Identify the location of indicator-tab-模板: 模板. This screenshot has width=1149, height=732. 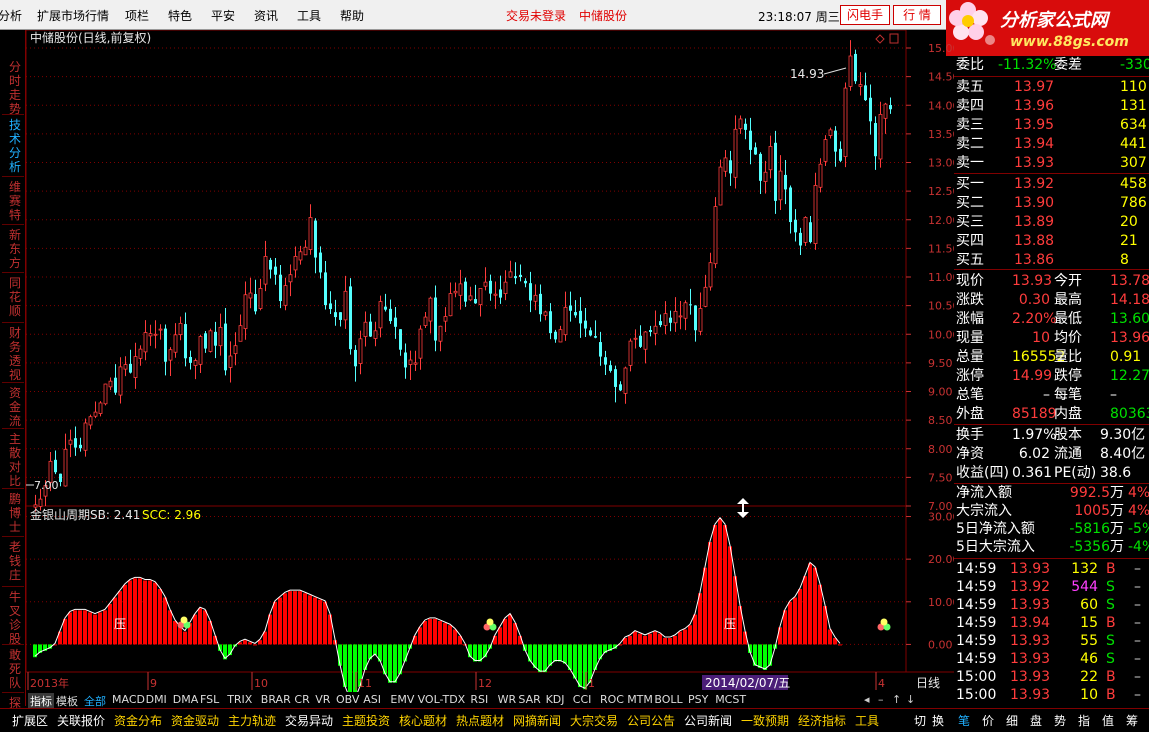
(67, 701).